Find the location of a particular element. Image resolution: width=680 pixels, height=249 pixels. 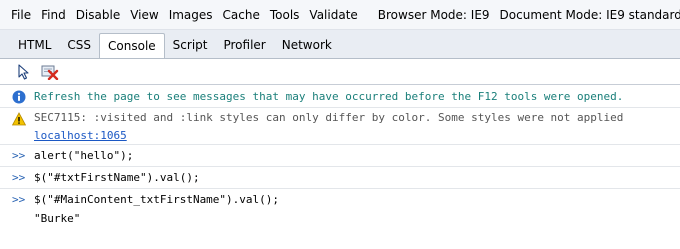

menu-file: File is located at coordinates (21, 14).